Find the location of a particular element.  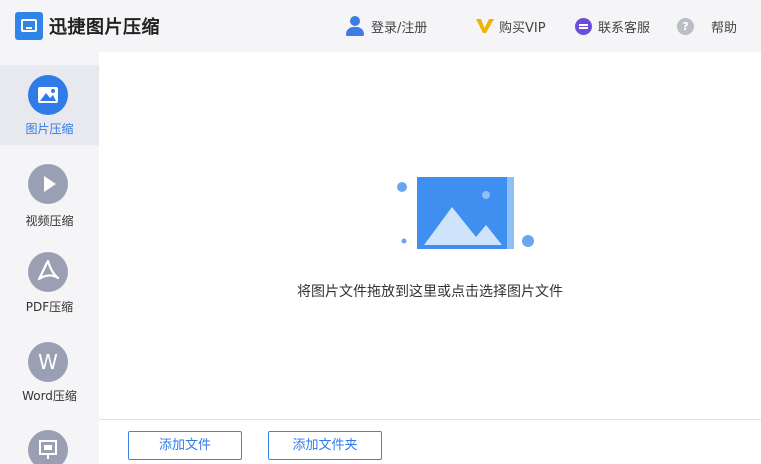

contact-service-button: 联系客服 is located at coordinates (612, 26).